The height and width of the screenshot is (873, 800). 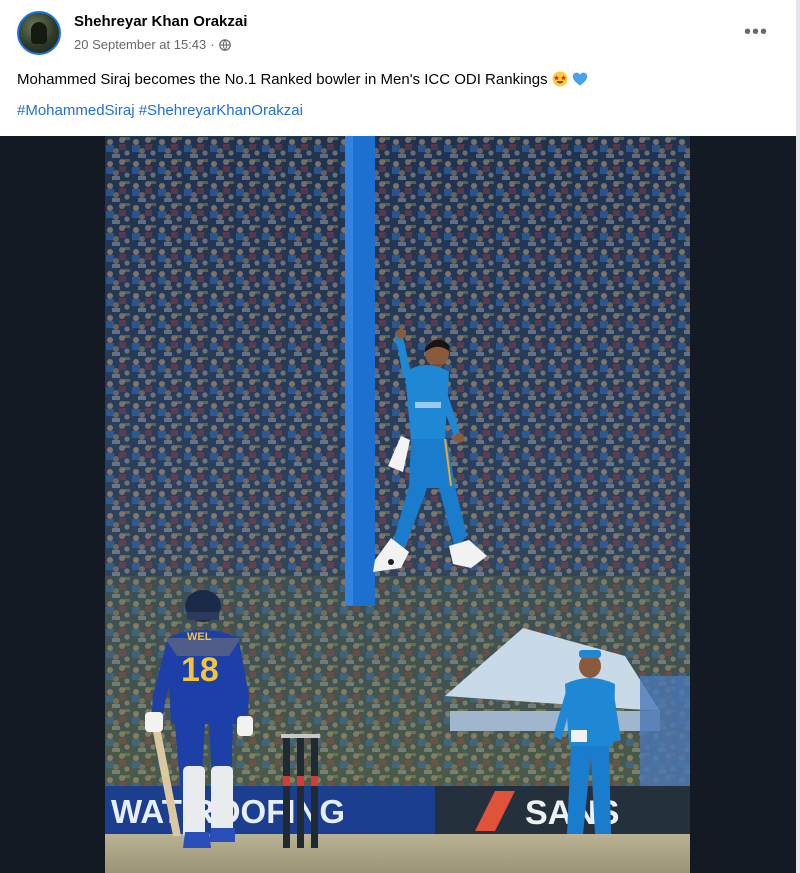 I want to click on jersey-name: WEL, so click(x=199, y=637).